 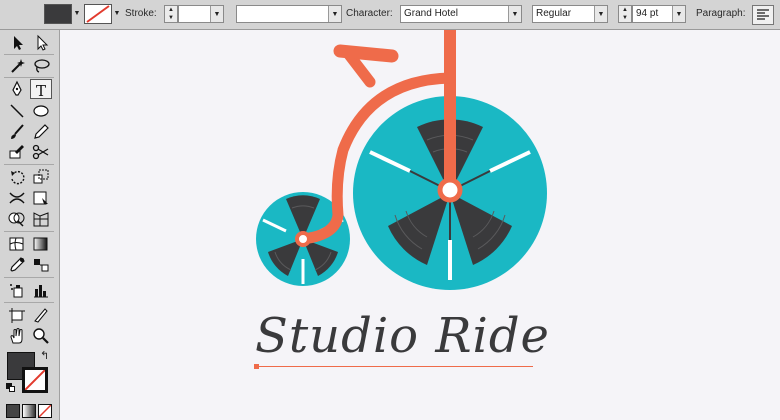 What do you see at coordinates (17, 244) in the screenshot?
I see `mesh-tool` at bounding box center [17, 244].